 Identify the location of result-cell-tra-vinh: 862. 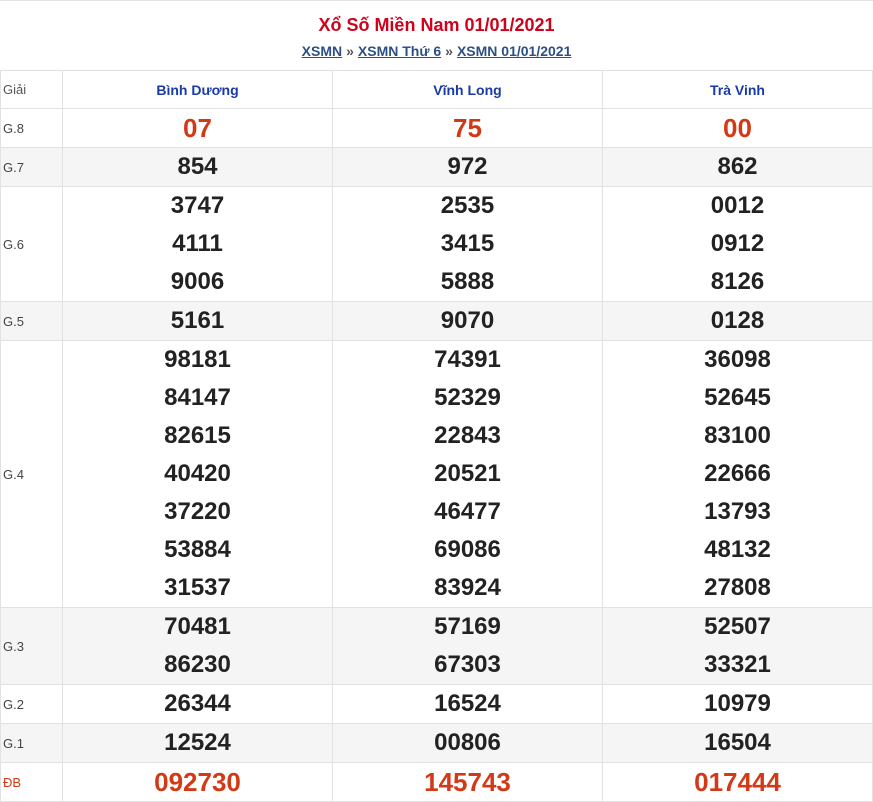
(737, 167).